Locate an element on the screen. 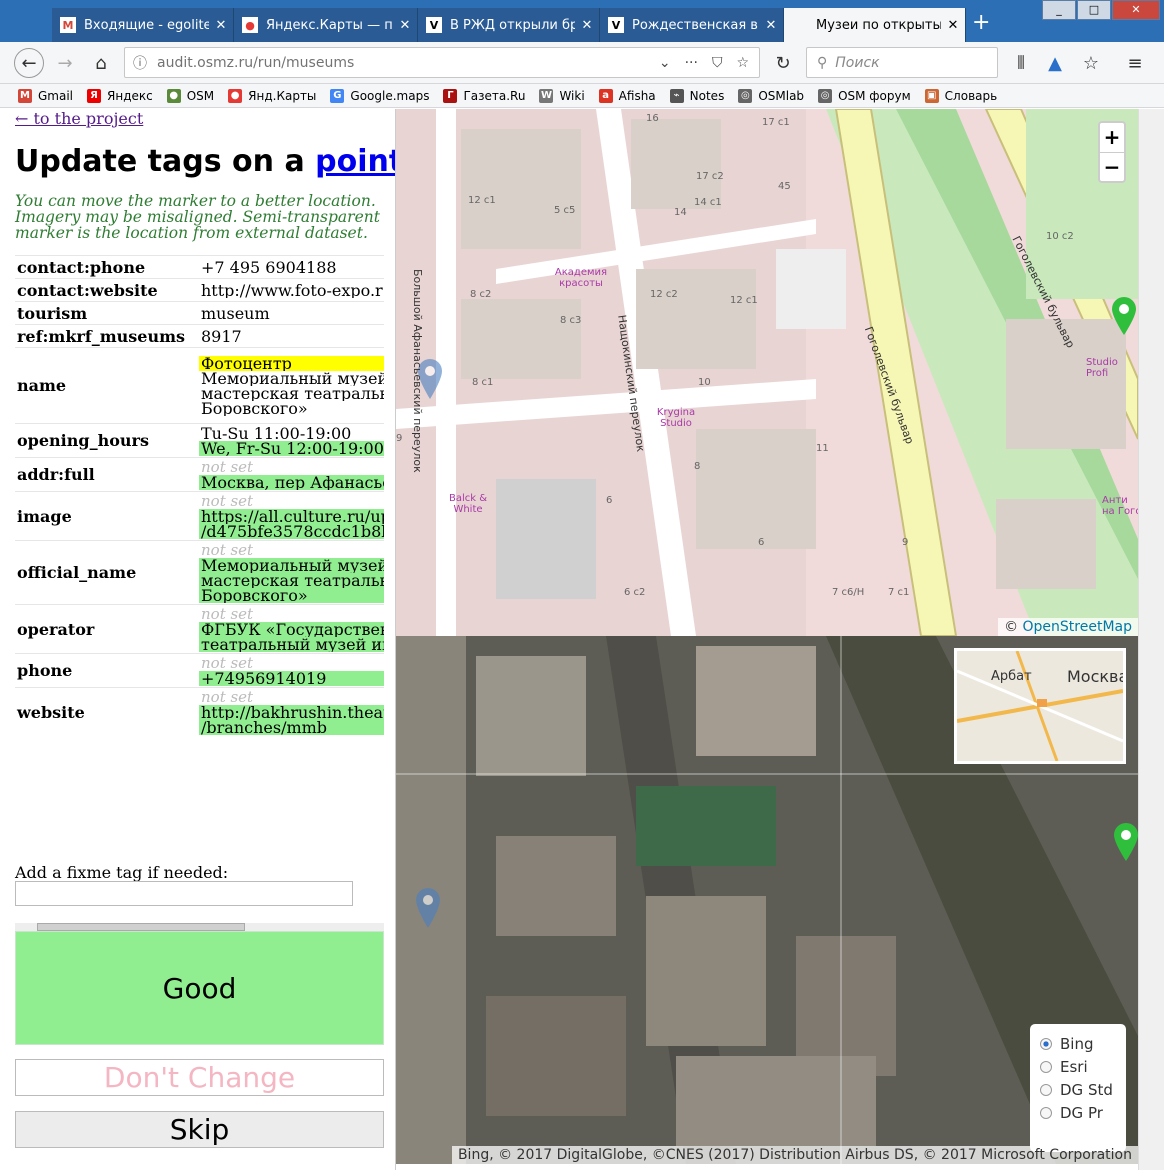 The width and height of the screenshot is (1164, 1170). home-button: ⌂ is located at coordinates (101, 63).